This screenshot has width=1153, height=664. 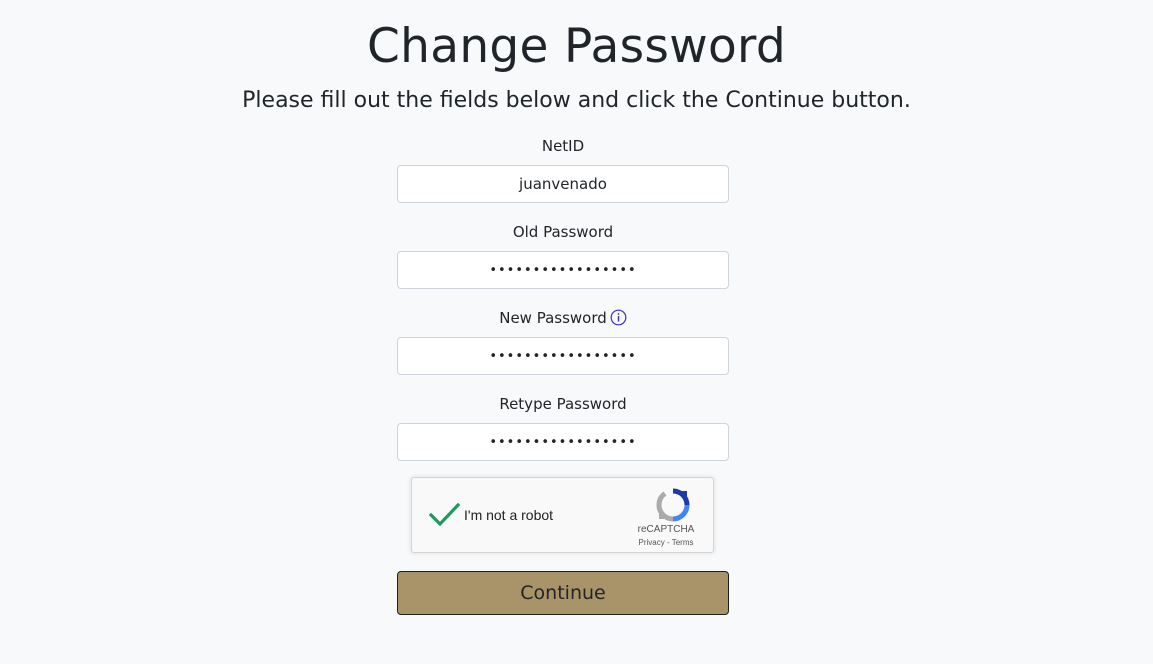 I want to click on recaptcha-brand: reCAPTCHA, so click(x=666, y=529).